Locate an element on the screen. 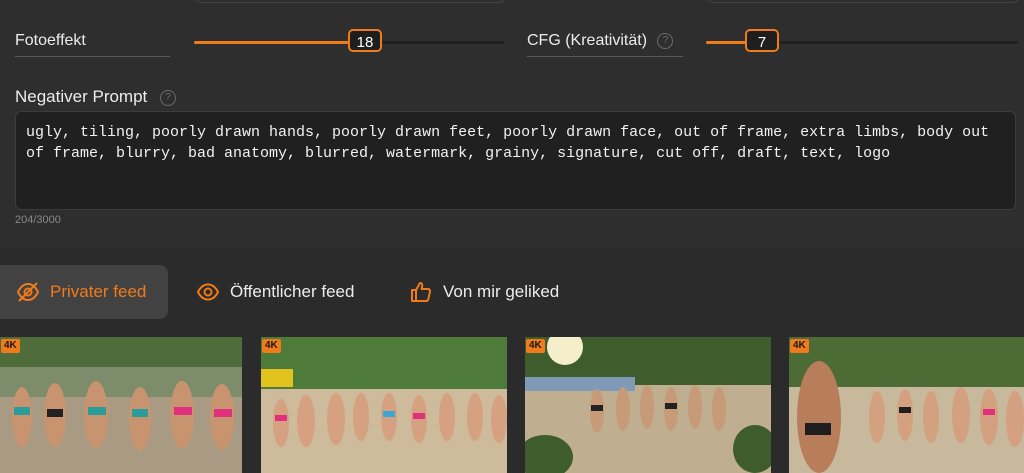  tab-liked-by-me-label: Von mir geliked is located at coordinates (501, 291).